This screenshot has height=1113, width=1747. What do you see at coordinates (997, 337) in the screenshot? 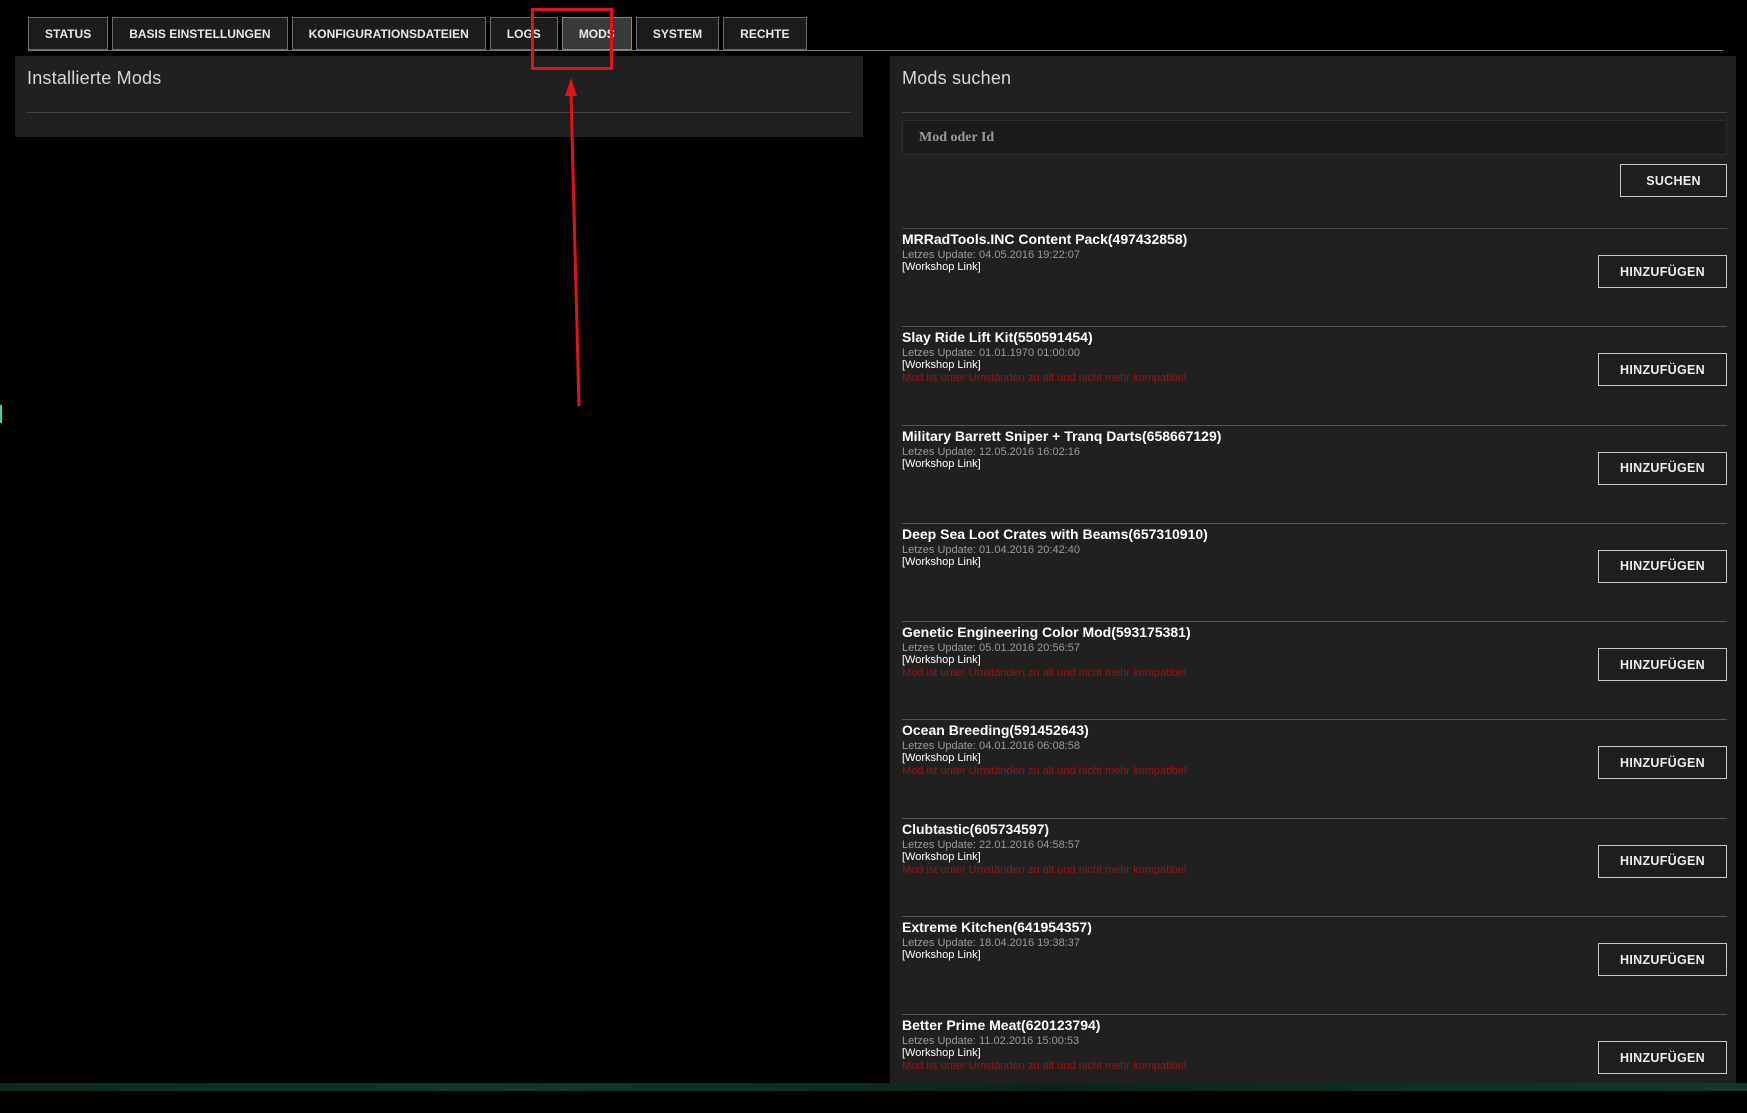
I see `mod-name: Slay Ride Lift Kit(550591454)` at bounding box center [997, 337].